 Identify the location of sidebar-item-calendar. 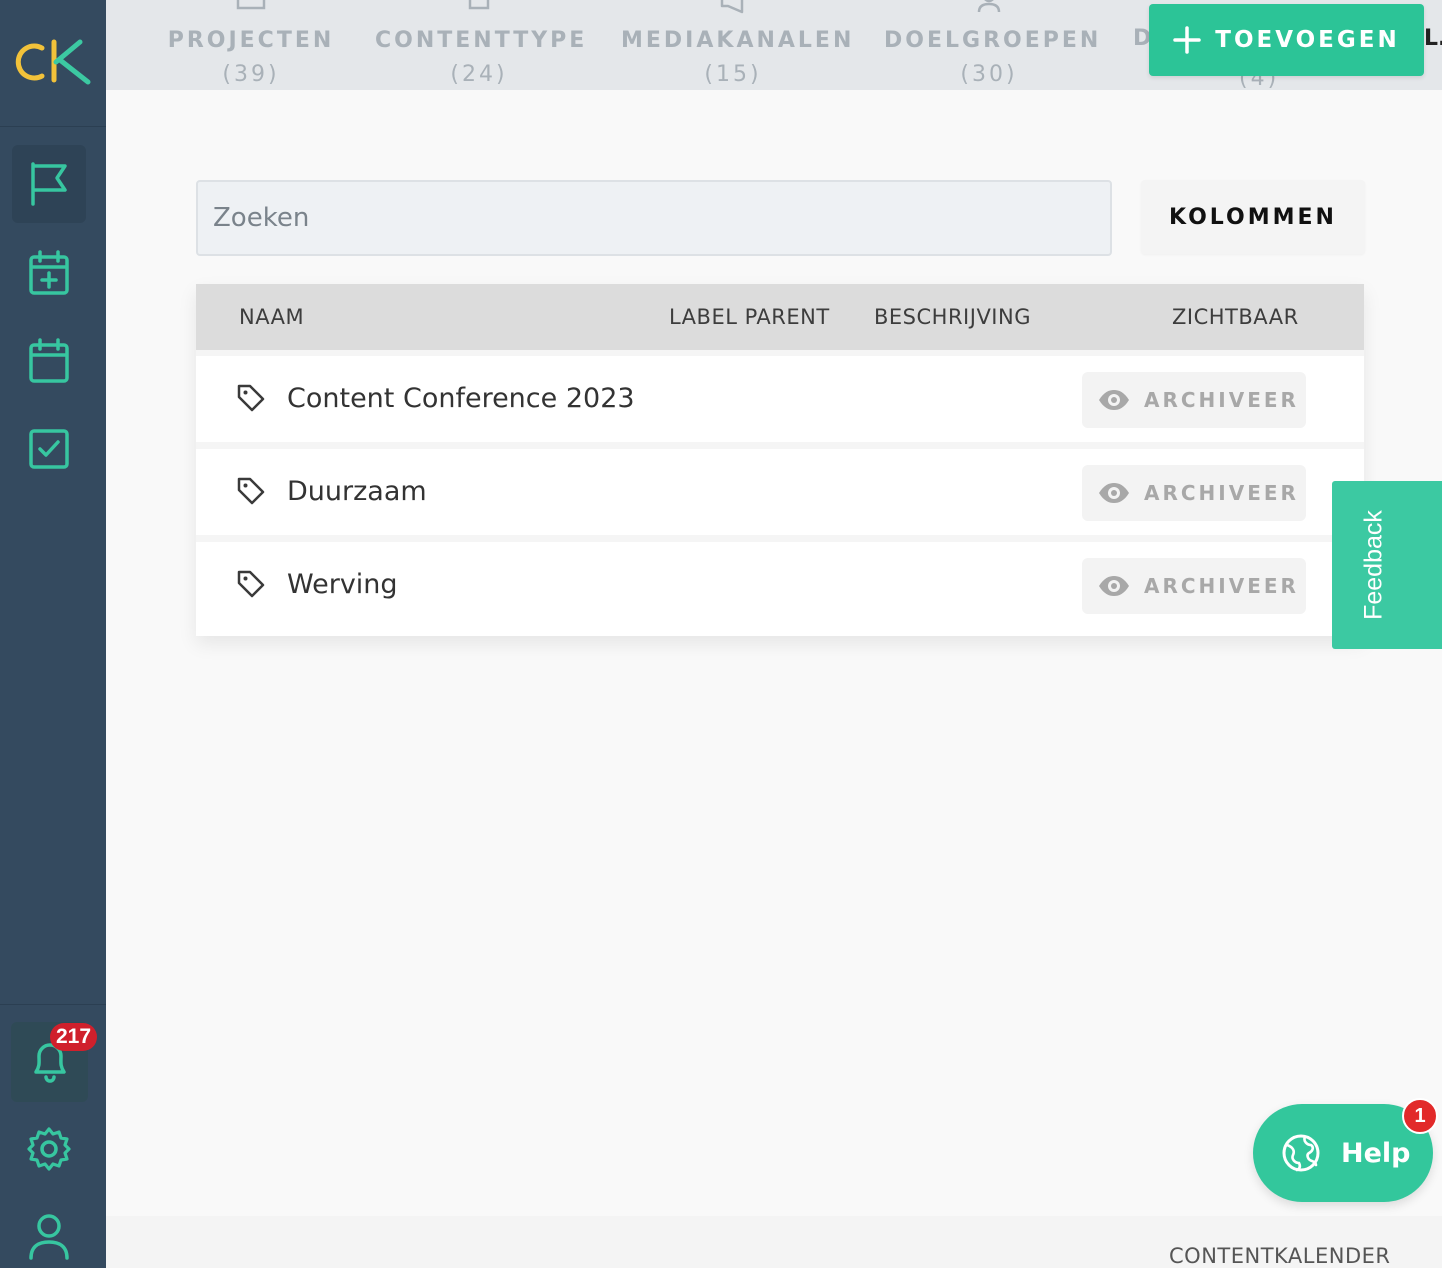
(49, 361).